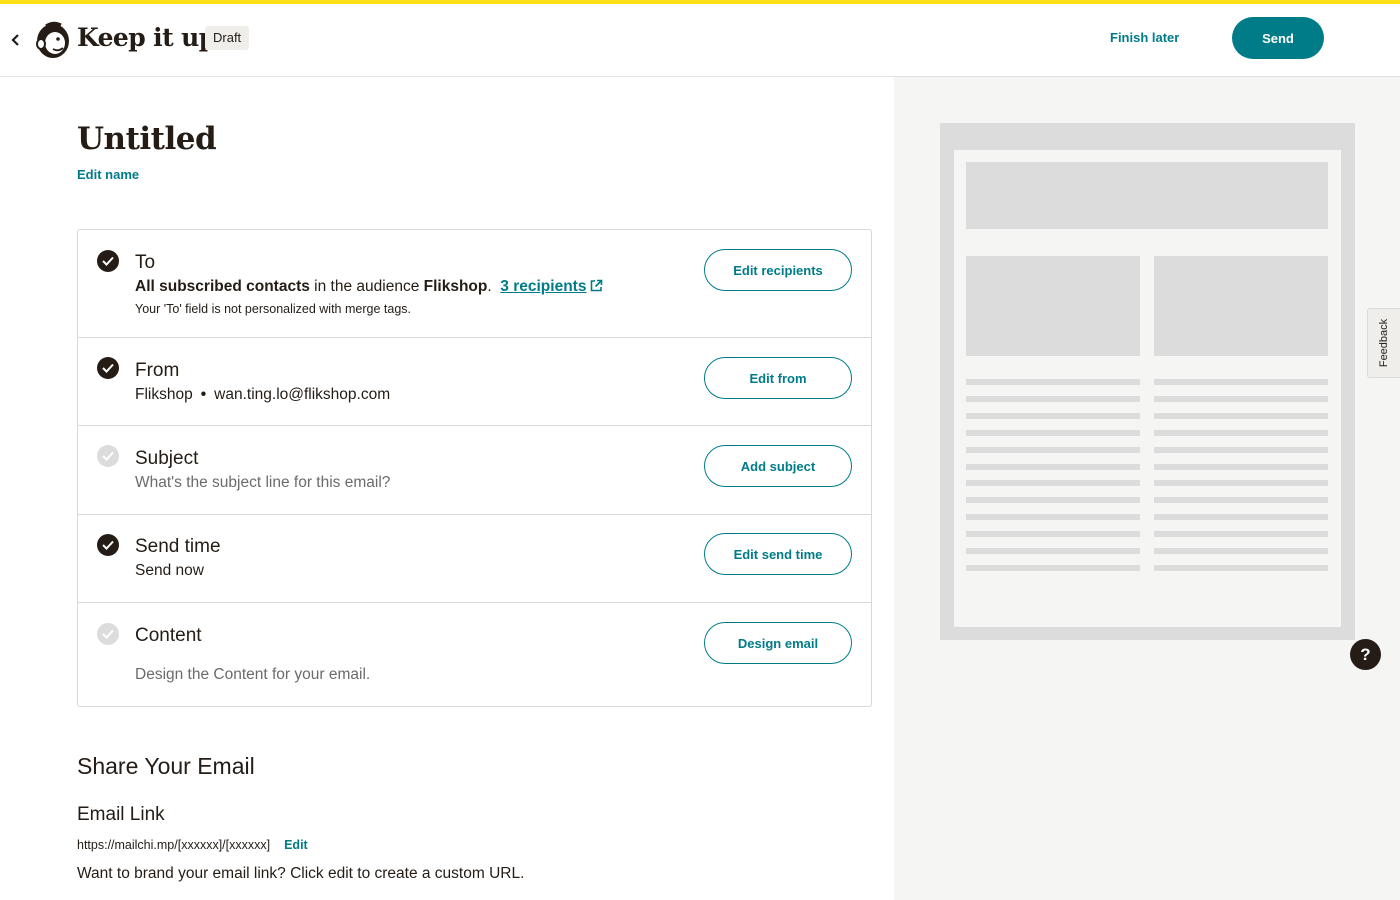 This screenshot has width=1400, height=900. Describe the element at coordinates (227, 38) in the screenshot. I see `status-badge: Draft` at that location.